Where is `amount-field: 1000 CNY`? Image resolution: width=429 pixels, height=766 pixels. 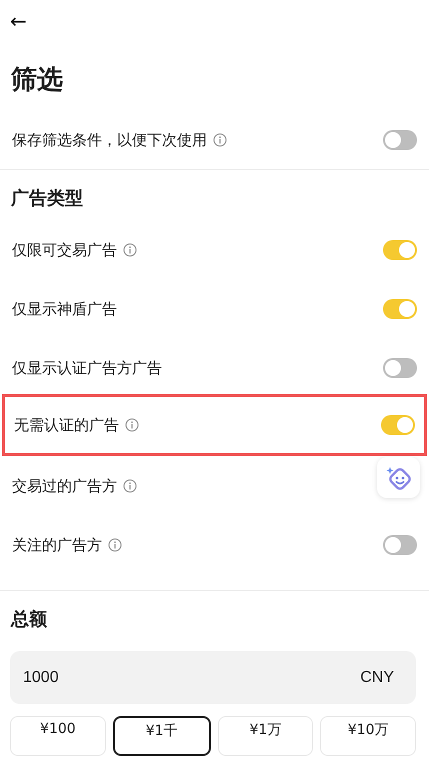 amount-field: 1000 CNY is located at coordinates (213, 677).